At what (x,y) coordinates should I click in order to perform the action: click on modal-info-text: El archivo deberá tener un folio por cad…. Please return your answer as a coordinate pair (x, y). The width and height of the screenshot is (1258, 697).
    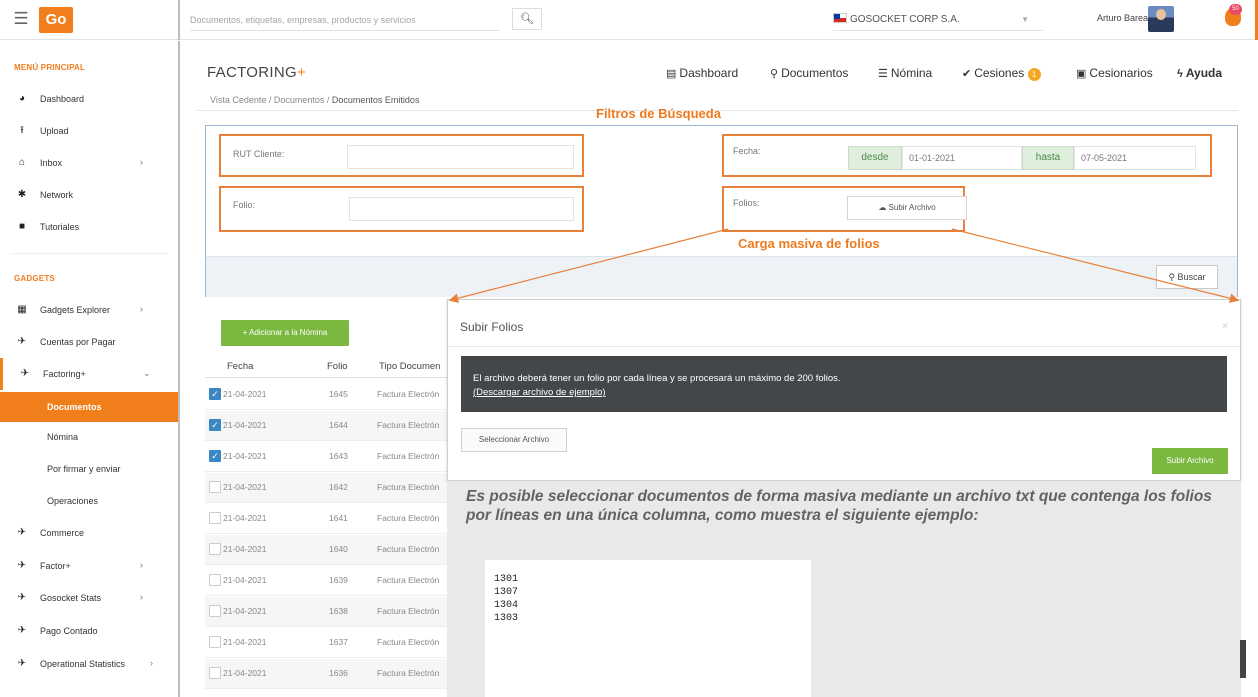
    Looking at the image, I should click on (657, 378).